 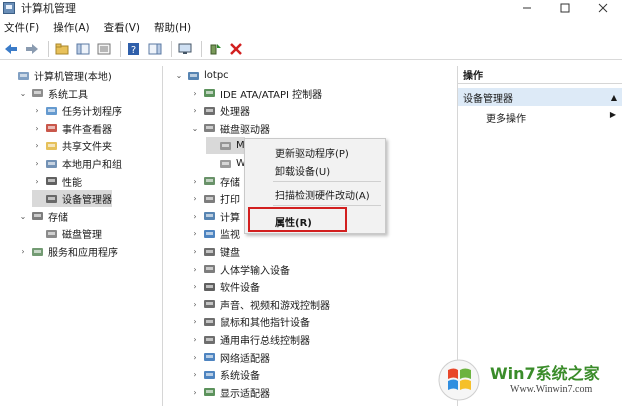 What do you see at coordinates (87, 148) in the screenshot?
I see `nav-tree-label: 共享文件夹` at bounding box center [87, 148].